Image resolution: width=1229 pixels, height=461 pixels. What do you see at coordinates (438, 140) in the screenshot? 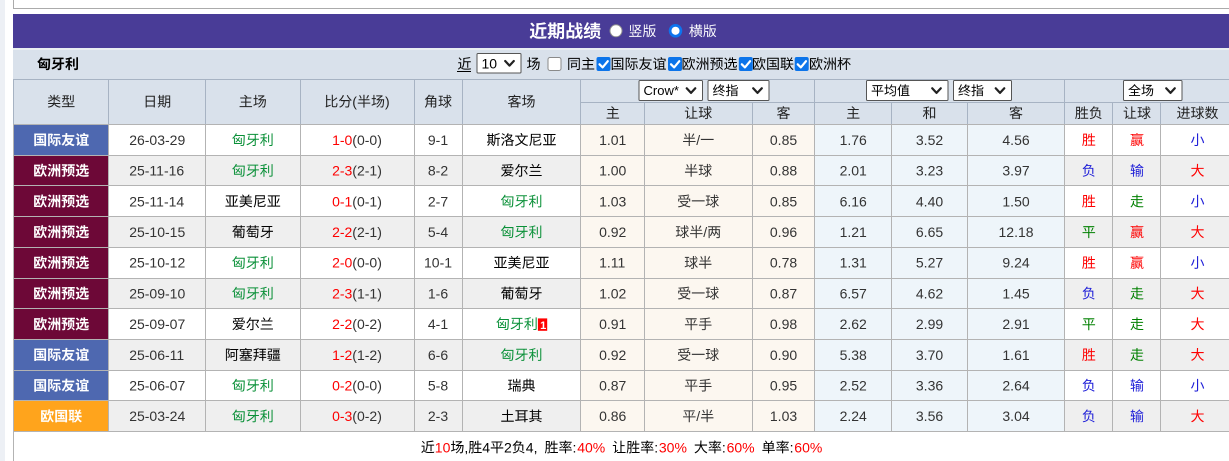
I see `svg-text: 9-1` at bounding box center [438, 140].